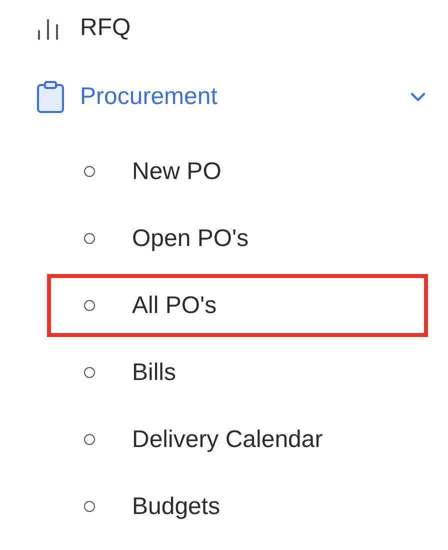  I want to click on clipboard-icon, so click(50, 97).